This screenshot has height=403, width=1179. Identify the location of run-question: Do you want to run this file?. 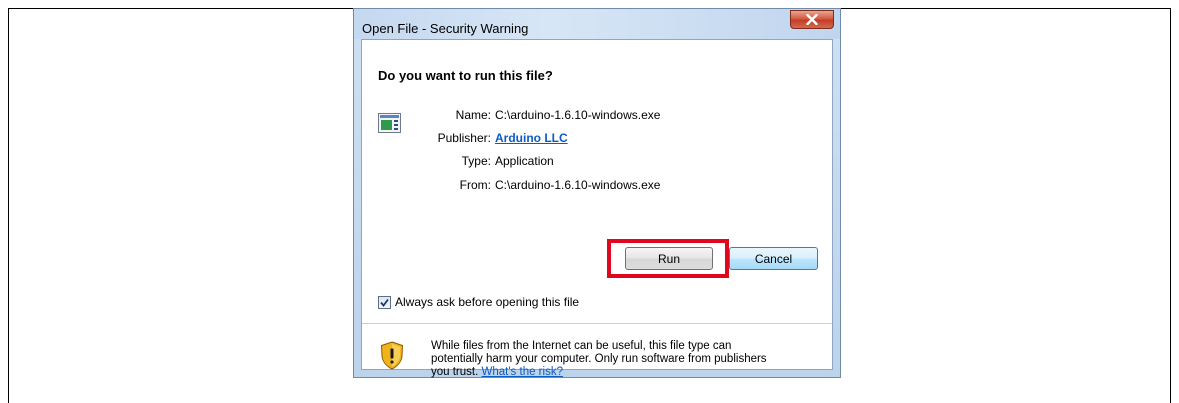
(465, 75).